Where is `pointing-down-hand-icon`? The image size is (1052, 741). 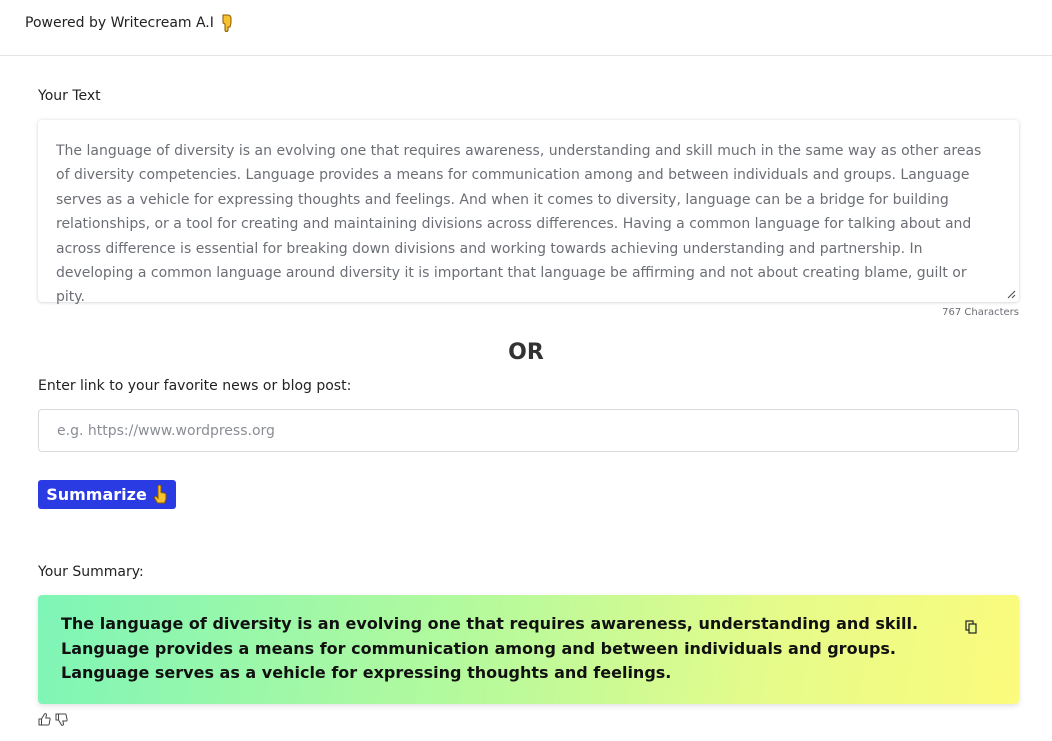
pointing-down-hand-icon is located at coordinates (227, 23).